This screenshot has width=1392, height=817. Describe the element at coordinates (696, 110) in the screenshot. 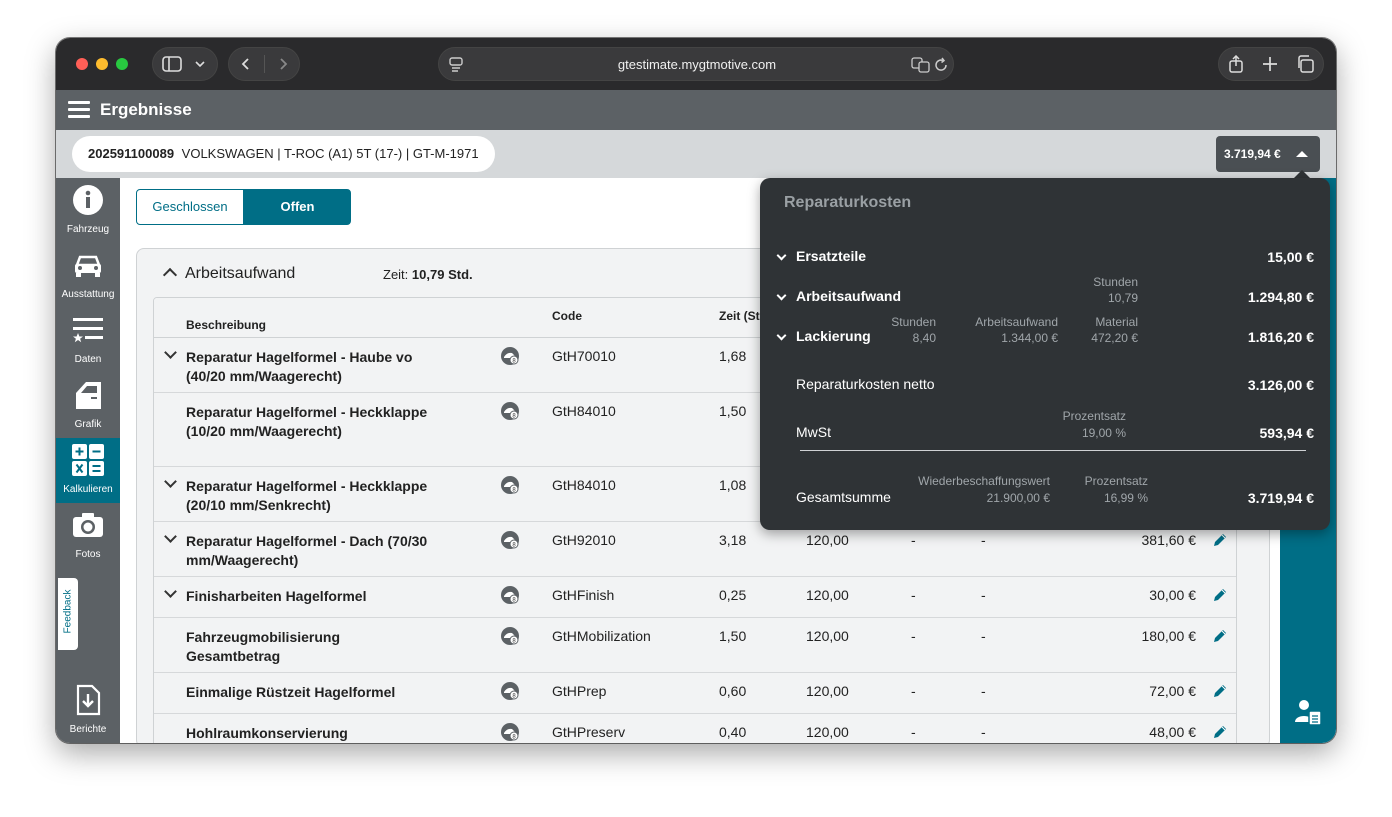

I see `app-header: Ergebnisse` at that location.